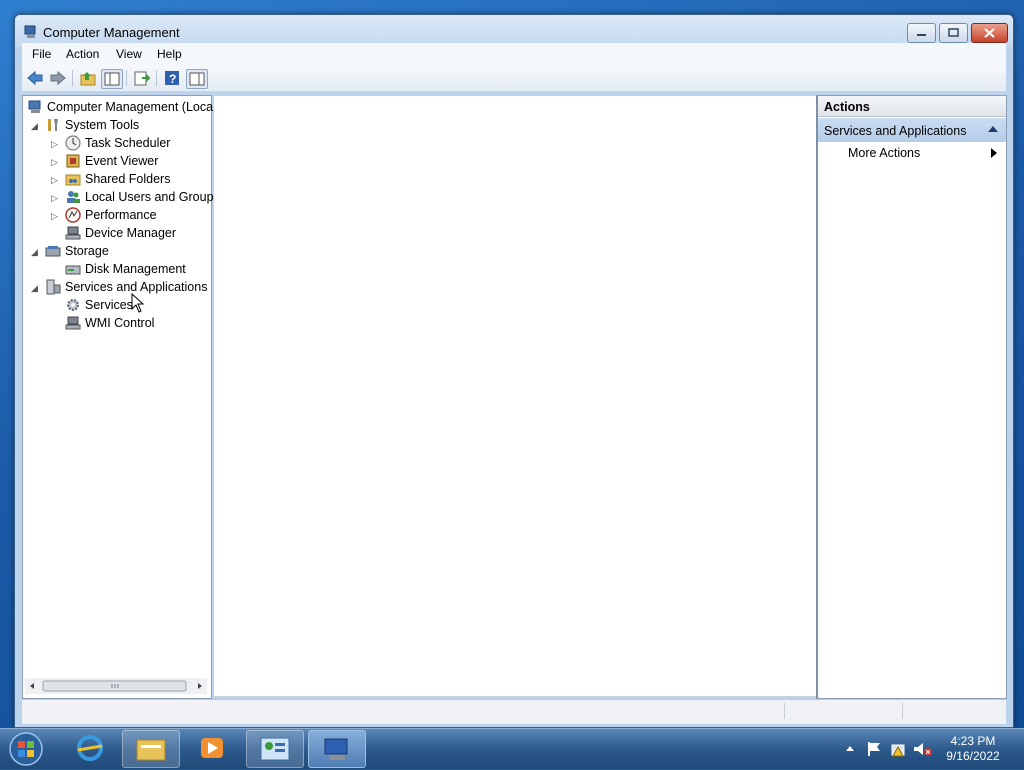 The width and height of the screenshot is (1024, 770). Describe the element at coordinates (994, 153) in the screenshot. I see `submenu-arrow-icon` at that location.